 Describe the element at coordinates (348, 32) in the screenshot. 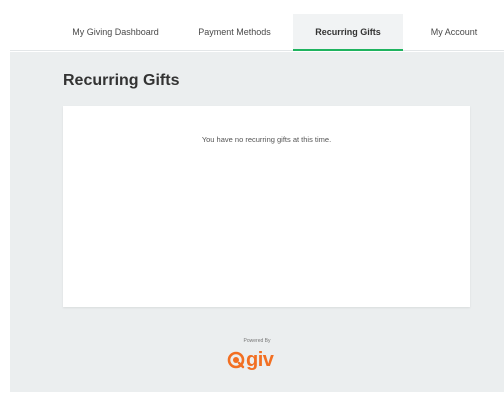

I see `tab-recurring-gifts: Recurring Gifts` at that location.